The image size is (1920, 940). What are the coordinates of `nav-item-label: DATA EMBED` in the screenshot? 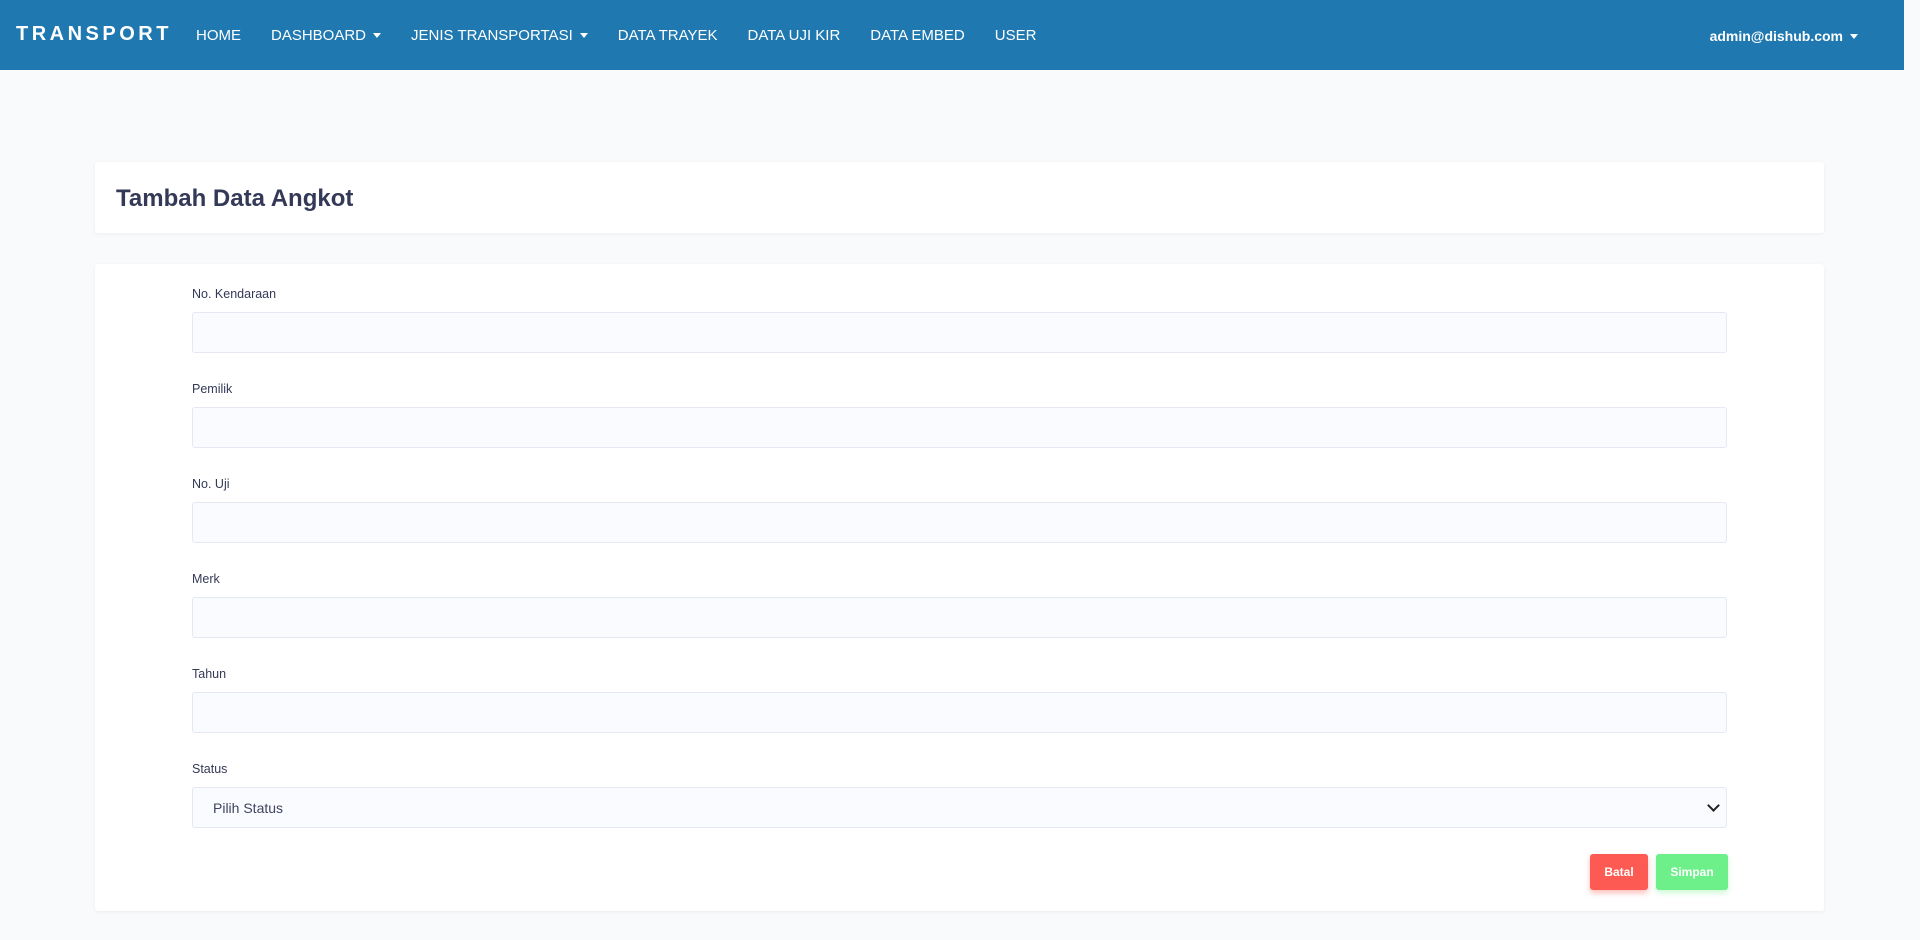 It's located at (917, 35).